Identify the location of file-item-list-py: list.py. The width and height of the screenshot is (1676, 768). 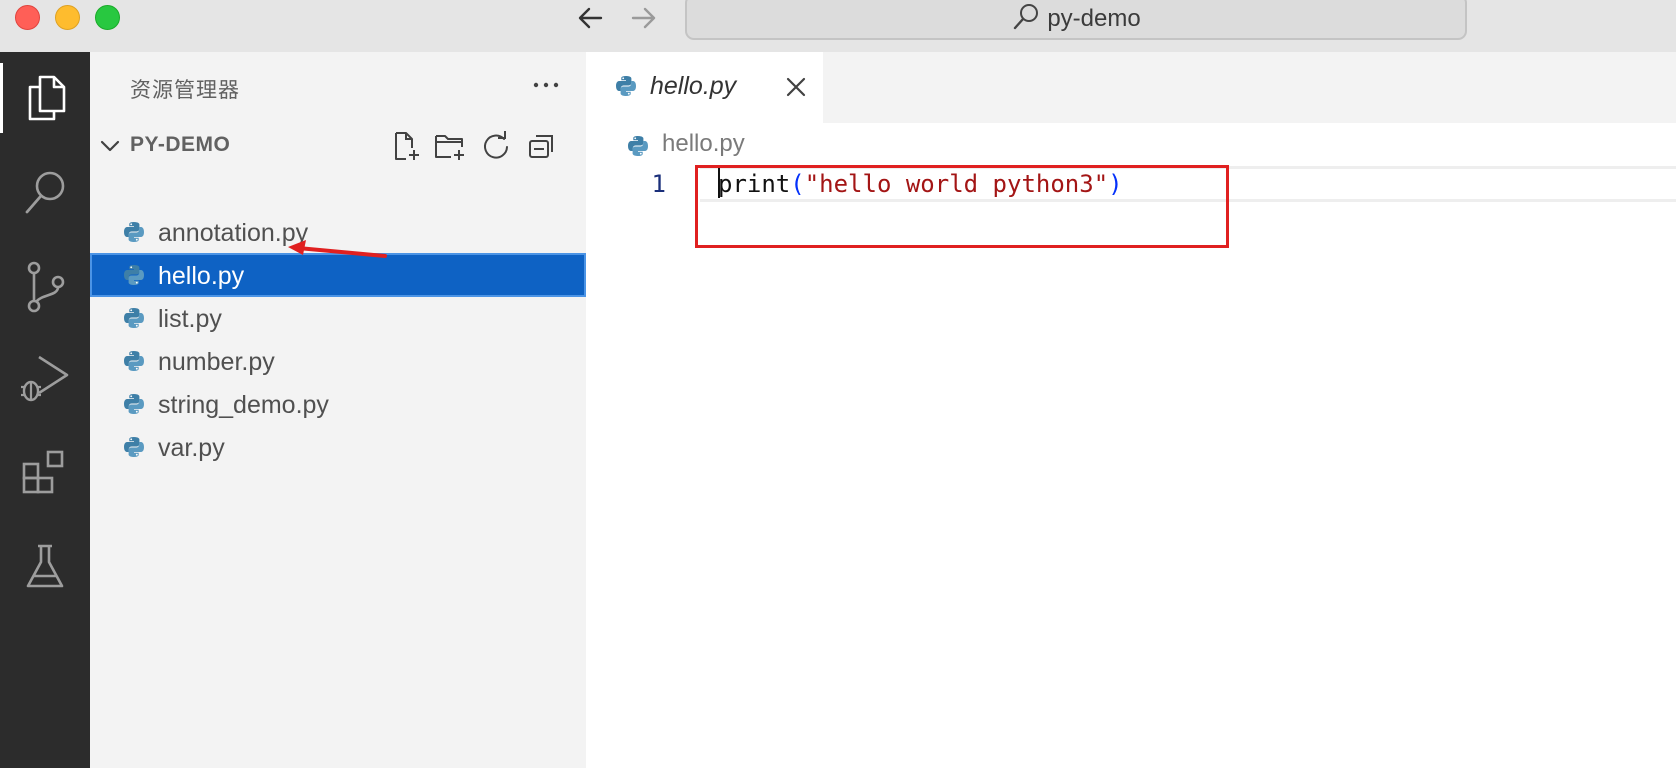
(338, 318).